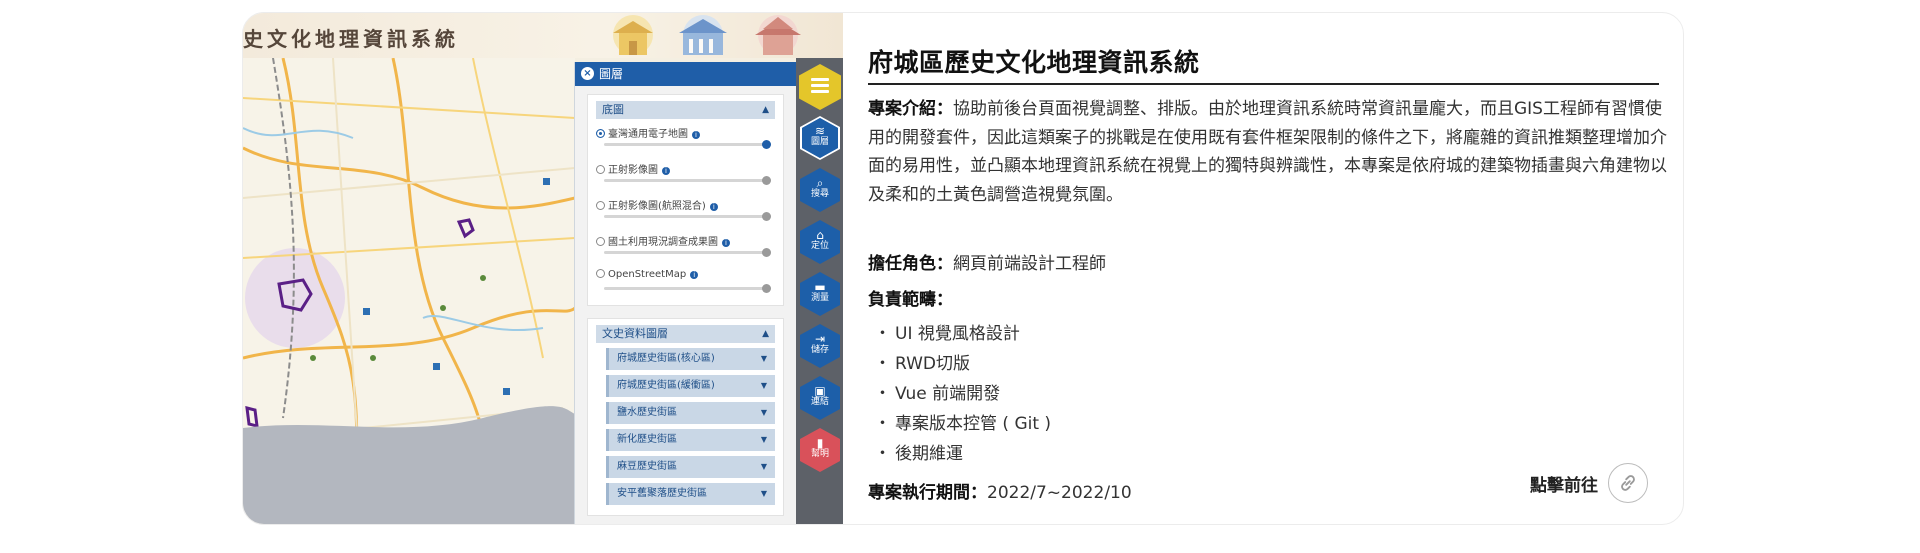  I want to click on close-icon: ×, so click(587, 73).